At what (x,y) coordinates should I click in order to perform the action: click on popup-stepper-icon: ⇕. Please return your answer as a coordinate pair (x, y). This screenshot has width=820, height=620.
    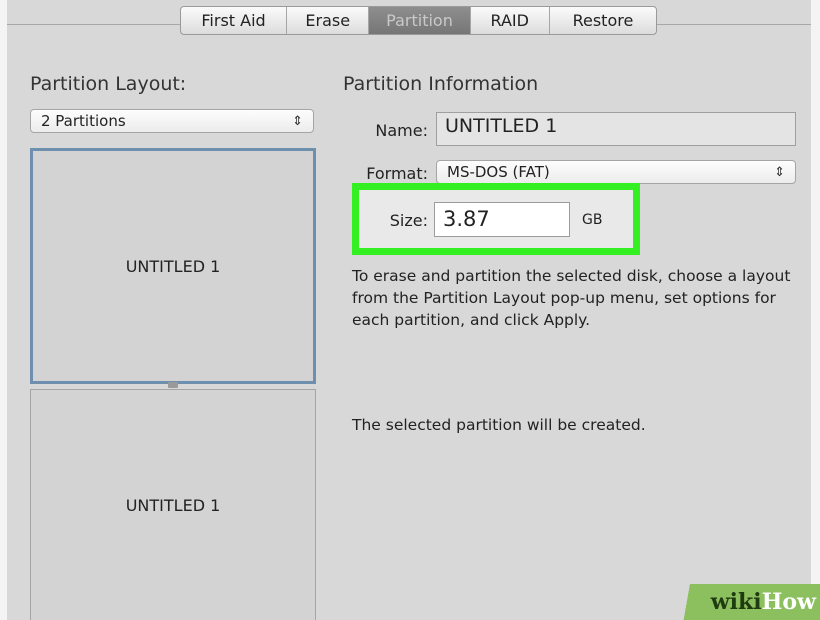
    Looking at the image, I should click on (297, 121).